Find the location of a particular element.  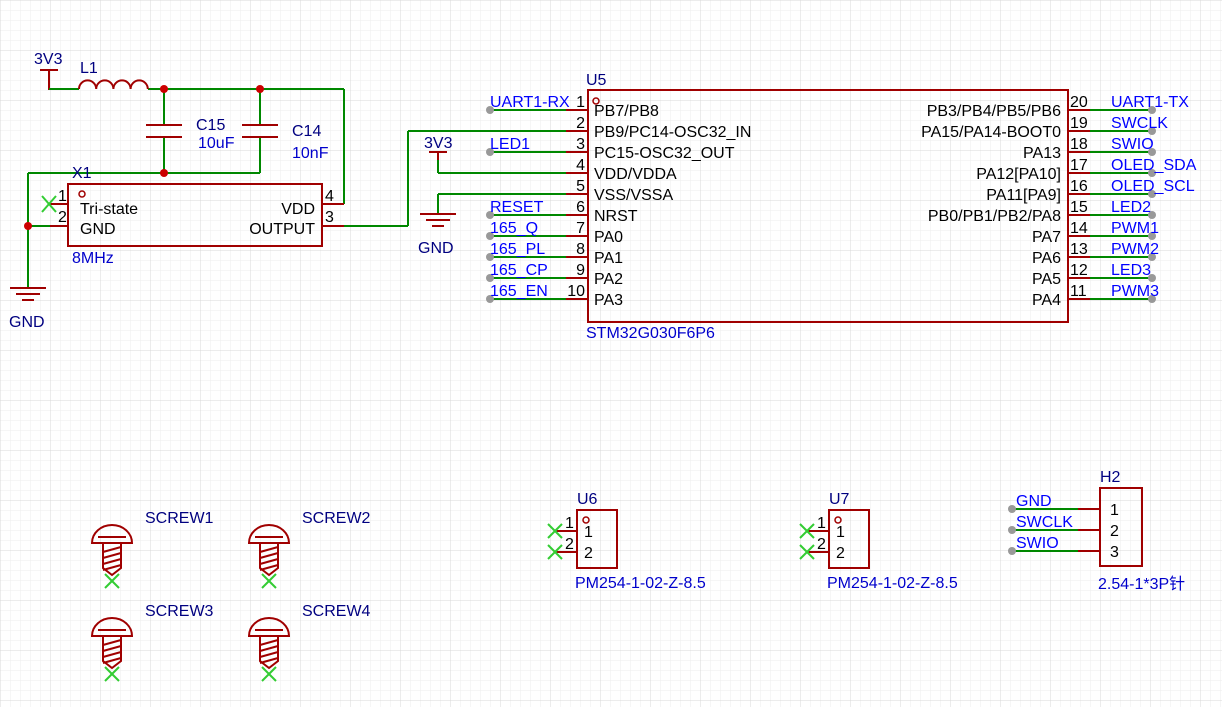

u6-designator: U6 is located at coordinates (587, 499).